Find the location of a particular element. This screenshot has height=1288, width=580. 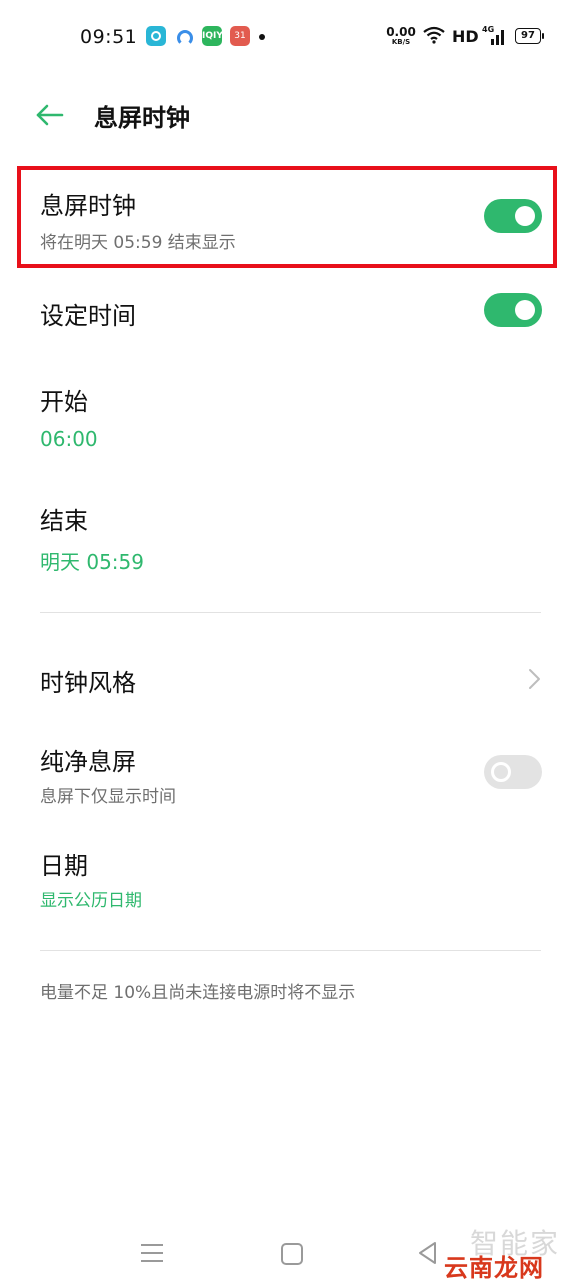

wifi-icon is located at coordinates (434, 35).